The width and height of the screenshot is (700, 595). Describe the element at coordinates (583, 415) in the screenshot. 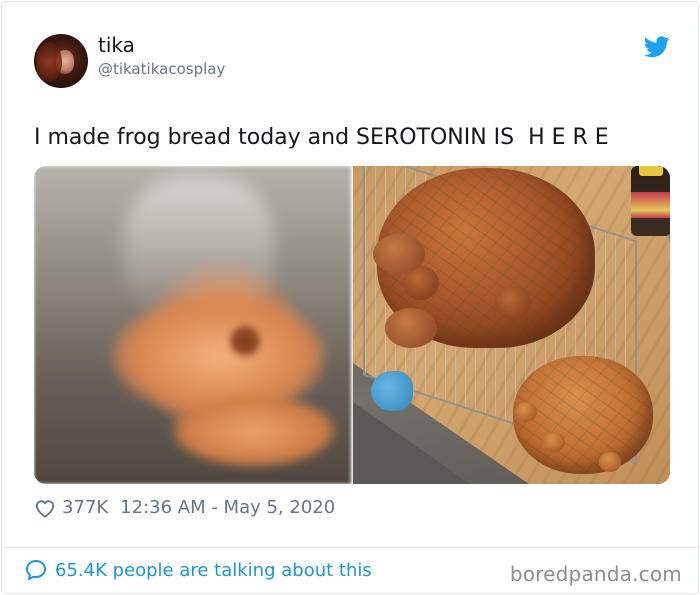

I see `small-frog-loaf` at that location.